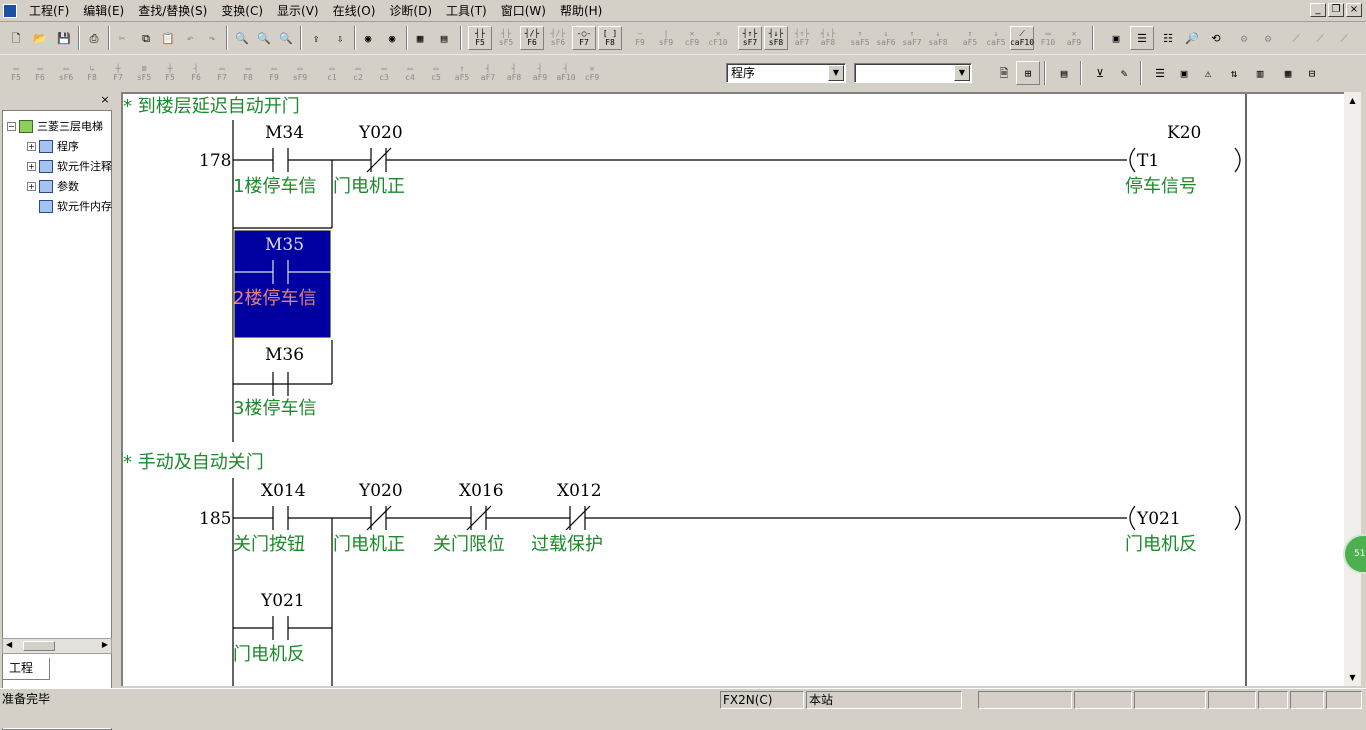 The image size is (1366, 730). Describe the element at coordinates (1116, 38) in the screenshot. I see `comment-edit-icon: ▣` at that location.